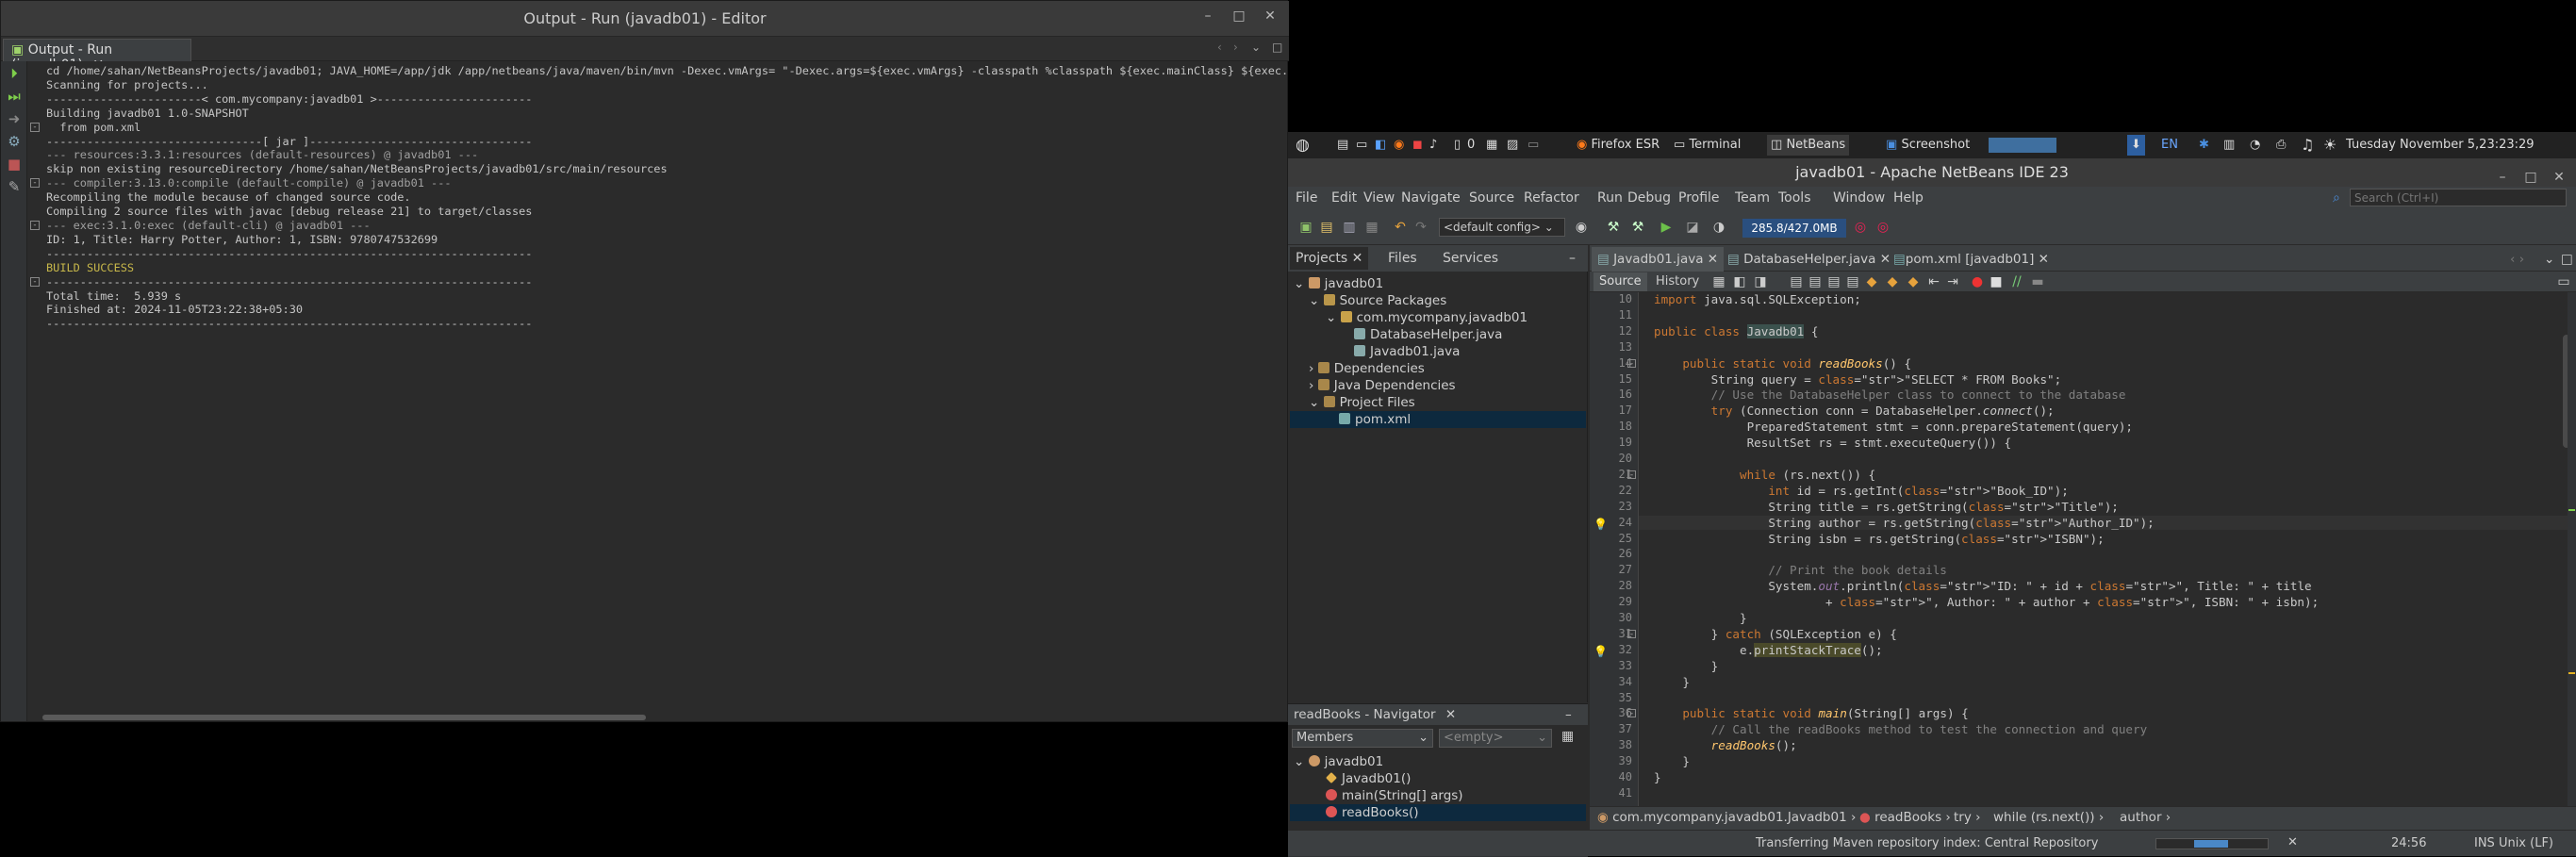 The height and width of the screenshot is (857, 2576). Describe the element at coordinates (1908, 198) in the screenshot. I see `menu-help: Help` at that location.